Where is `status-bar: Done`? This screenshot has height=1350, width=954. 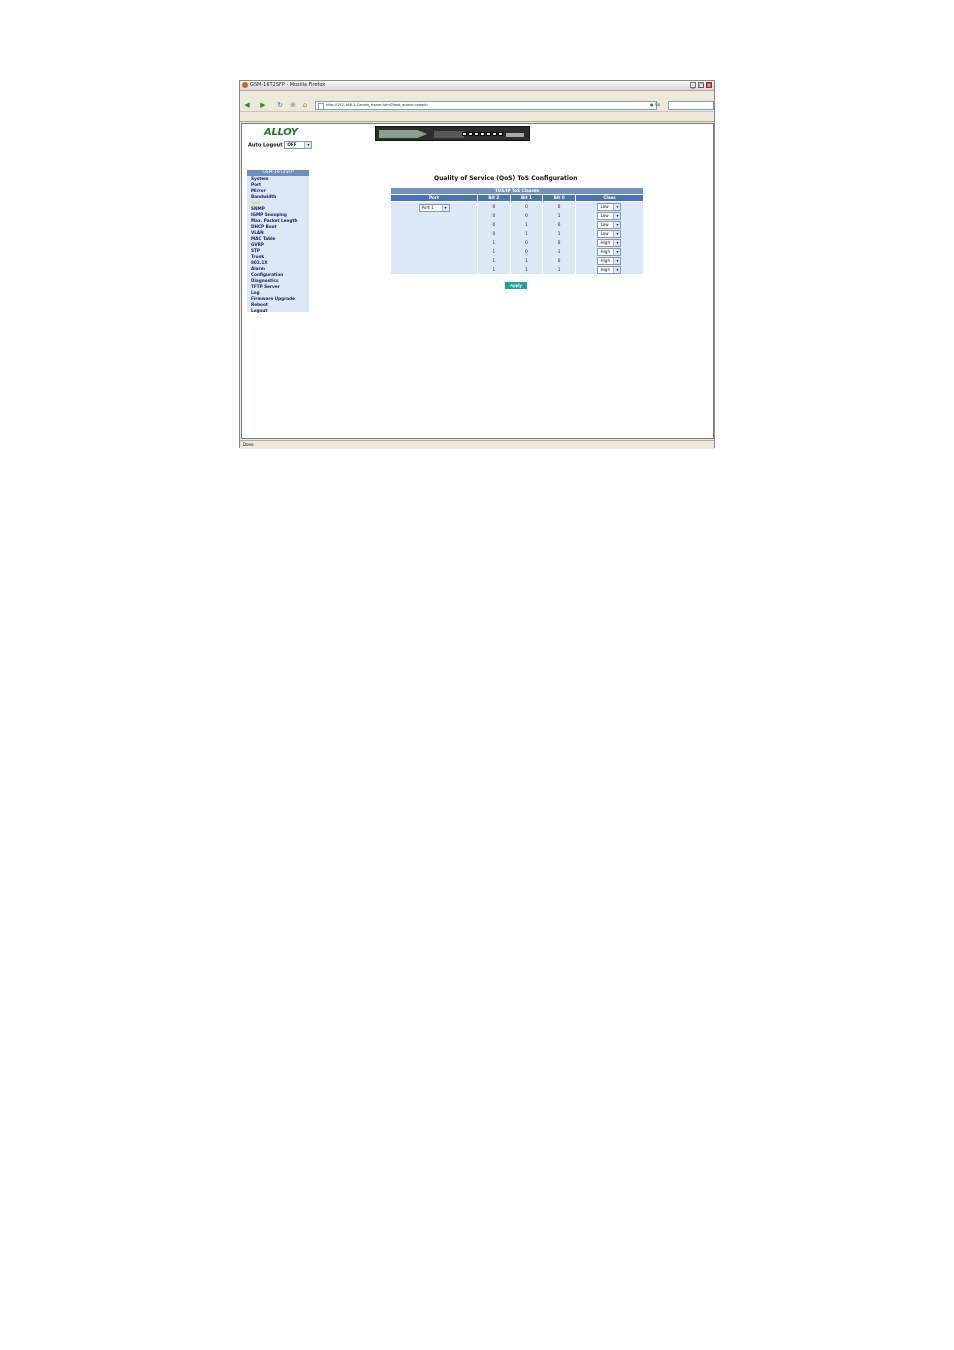 status-bar: Done is located at coordinates (477, 444).